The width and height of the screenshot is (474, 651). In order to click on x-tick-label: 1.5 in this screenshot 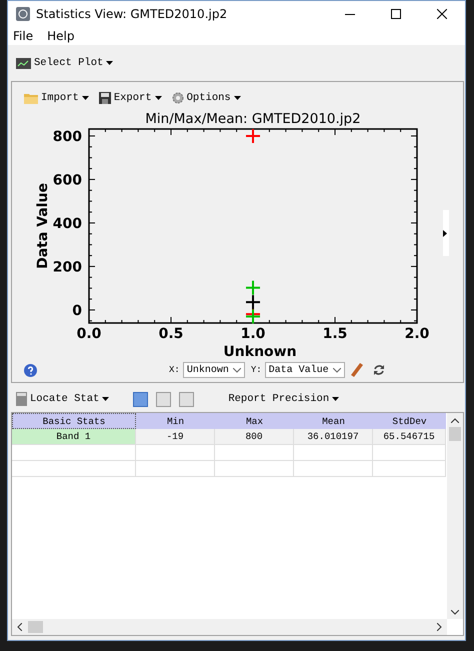, I will do `click(335, 334)`.